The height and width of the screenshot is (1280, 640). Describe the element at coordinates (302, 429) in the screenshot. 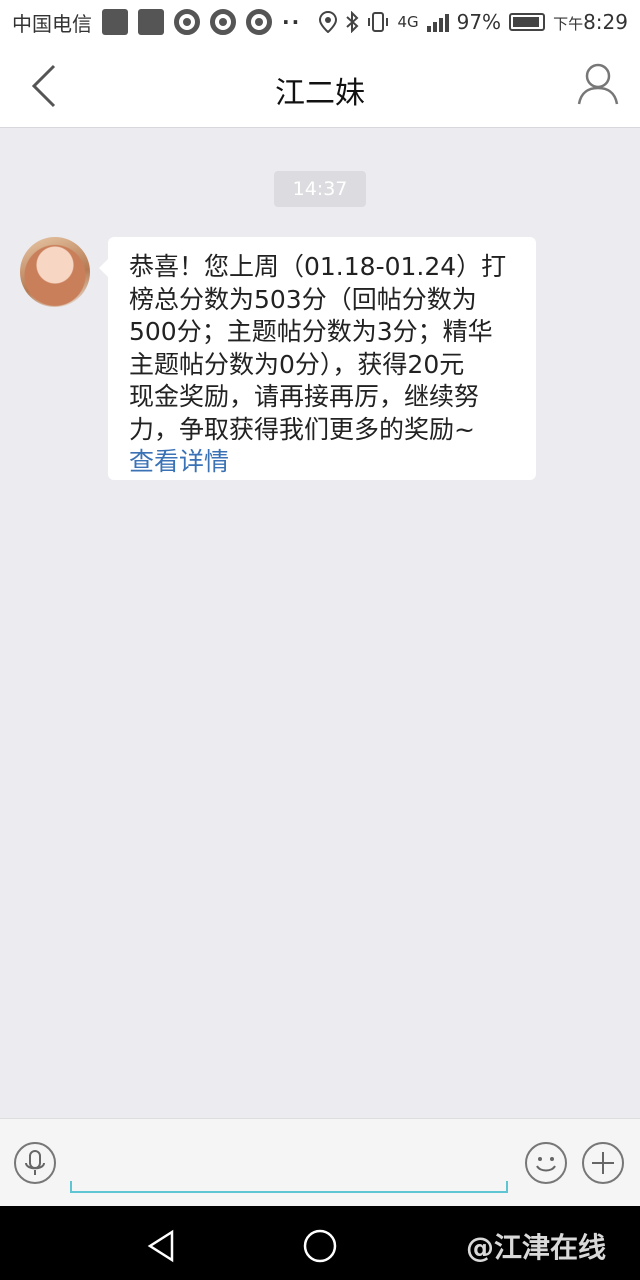

I see `message-line: 力，争取获得我们更多的奖励~` at that location.